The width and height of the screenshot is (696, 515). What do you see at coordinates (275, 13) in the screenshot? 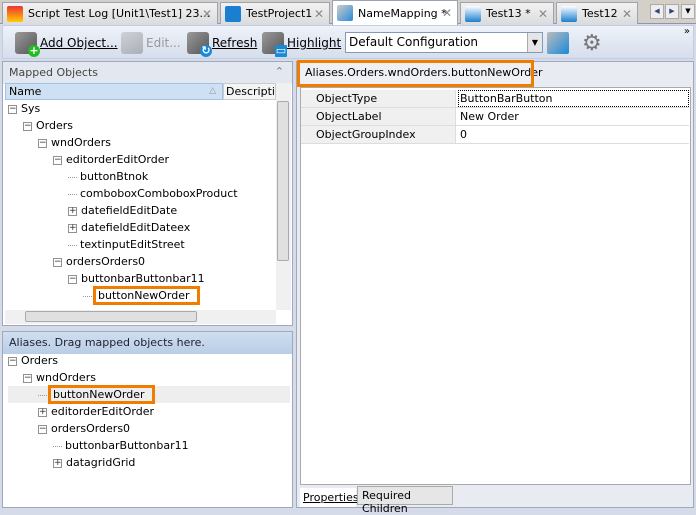
I see `tab-testproject1: TestProject1 ✕` at bounding box center [275, 13].